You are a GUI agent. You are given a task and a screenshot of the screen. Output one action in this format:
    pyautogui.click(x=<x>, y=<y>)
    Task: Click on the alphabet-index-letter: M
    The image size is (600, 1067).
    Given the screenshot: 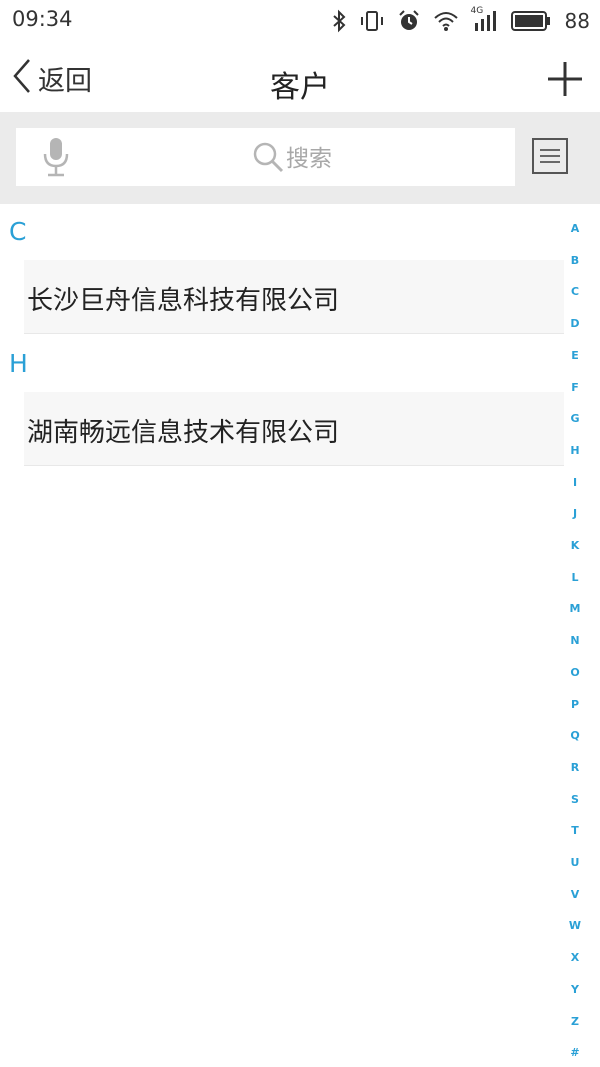 What is the action you would take?
    pyautogui.click(x=575, y=608)
    